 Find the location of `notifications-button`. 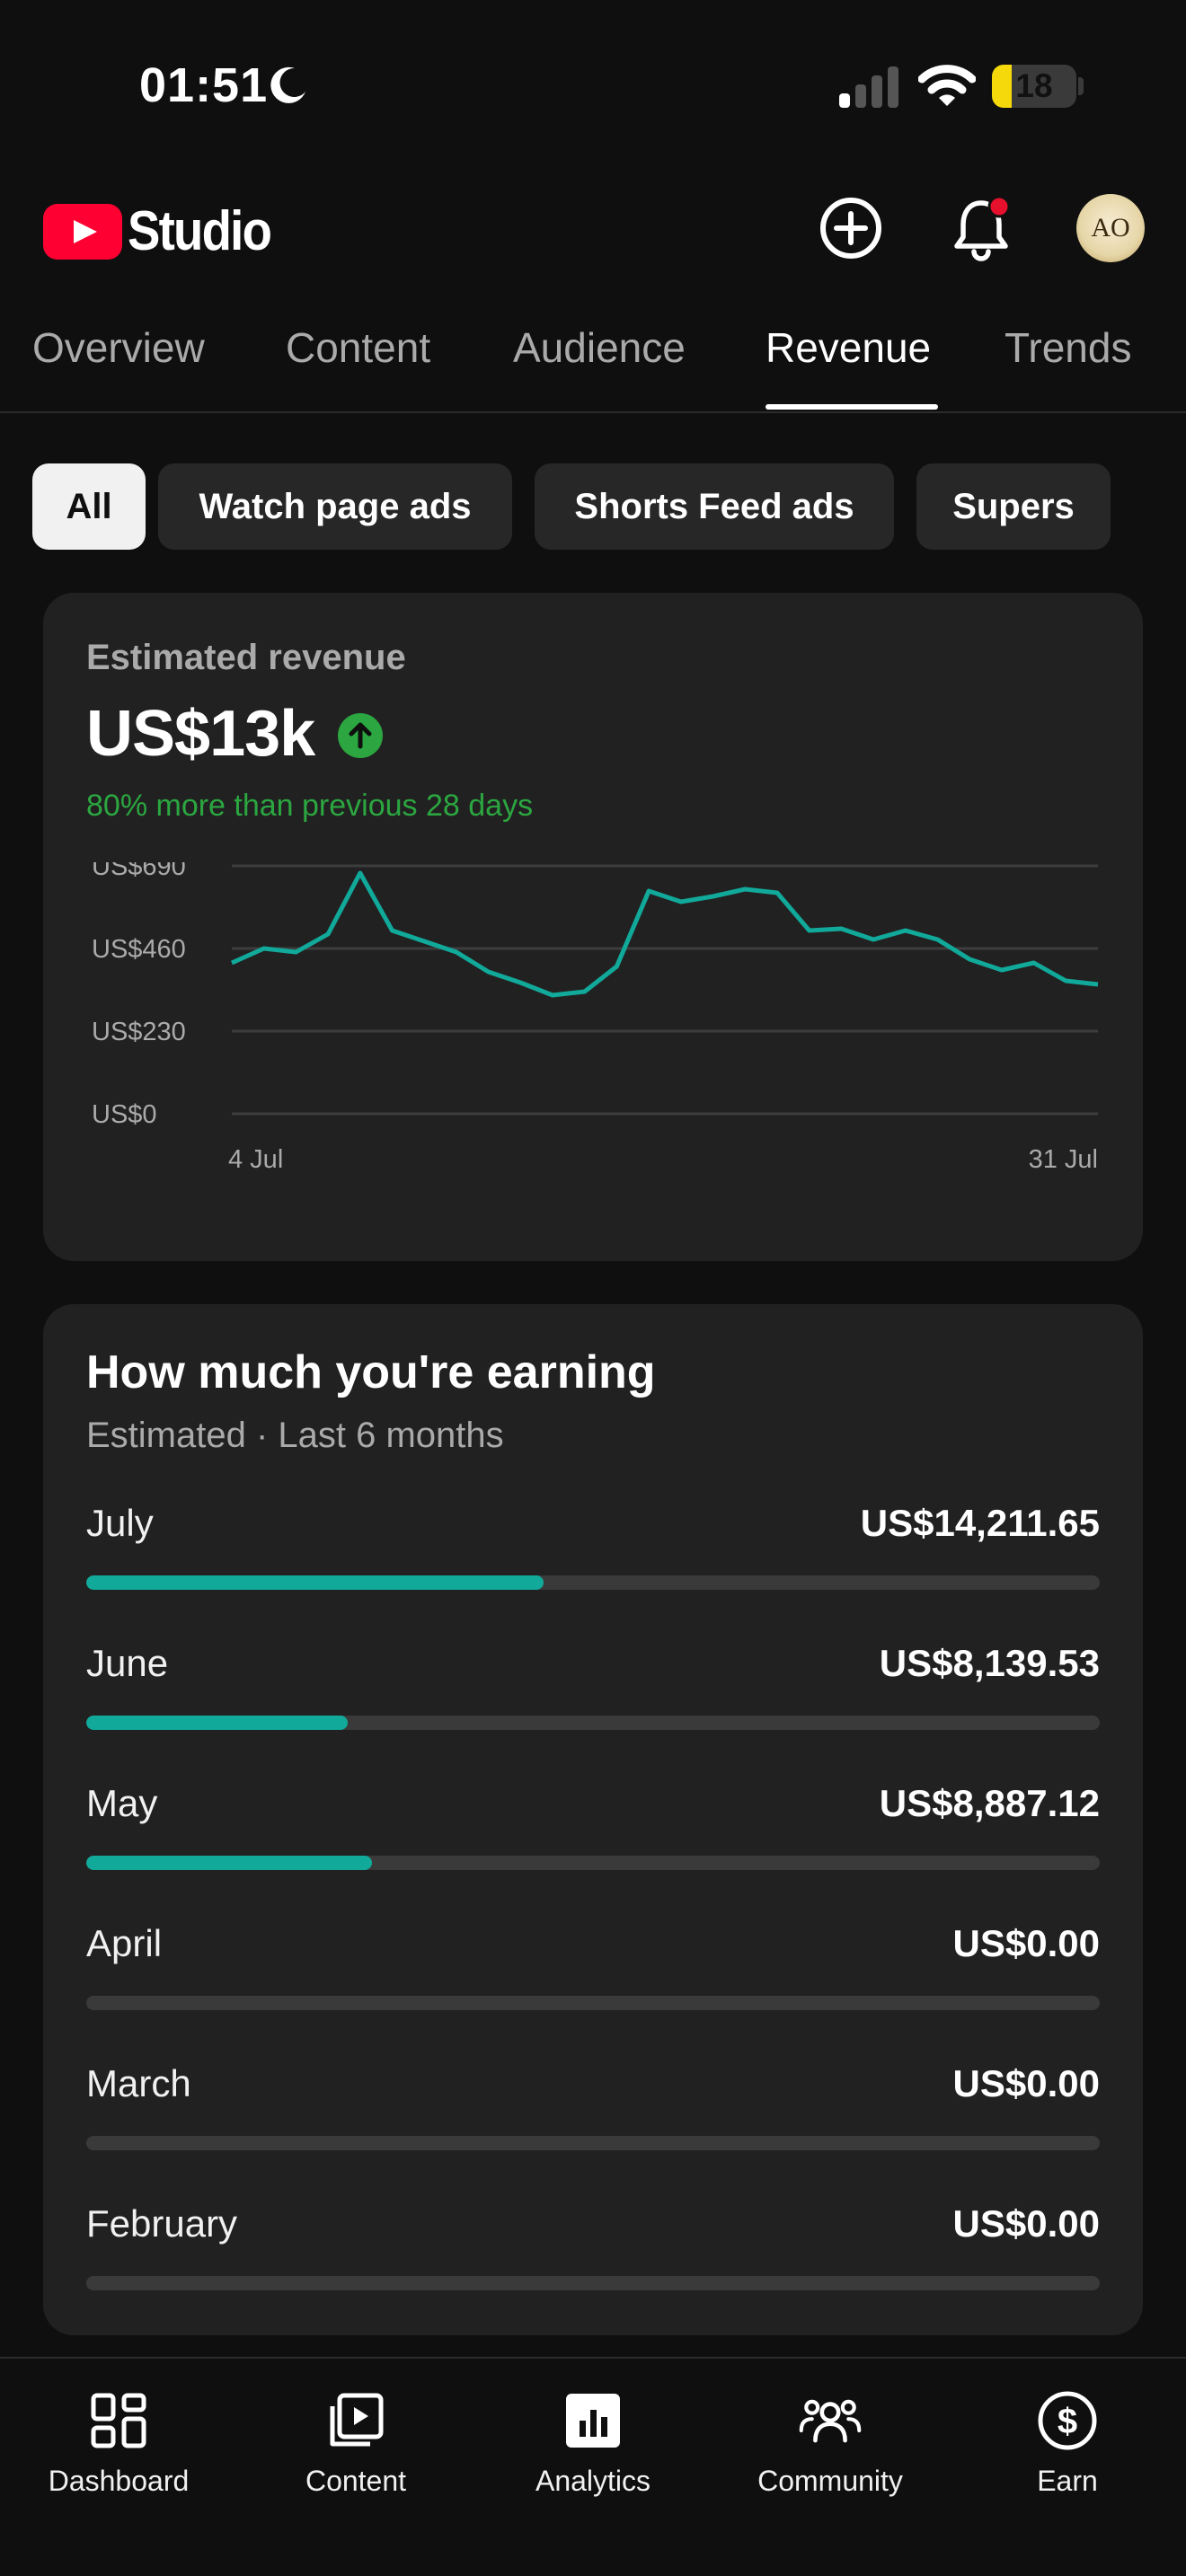

notifications-button is located at coordinates (981, 228).